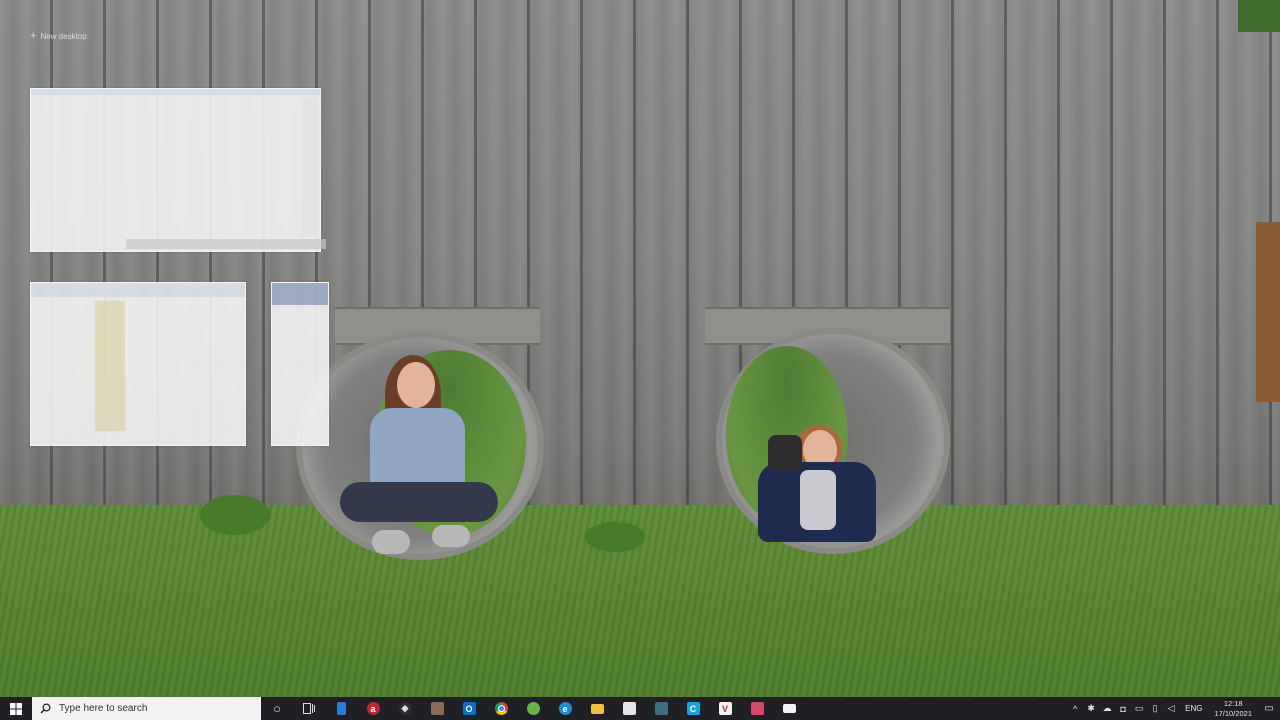 The image size is (1280, 720). What do you see at coordinates (1233, 703) in the screenshot?
I see `clock-time: 12:18` at bounding box center [1233, 703].